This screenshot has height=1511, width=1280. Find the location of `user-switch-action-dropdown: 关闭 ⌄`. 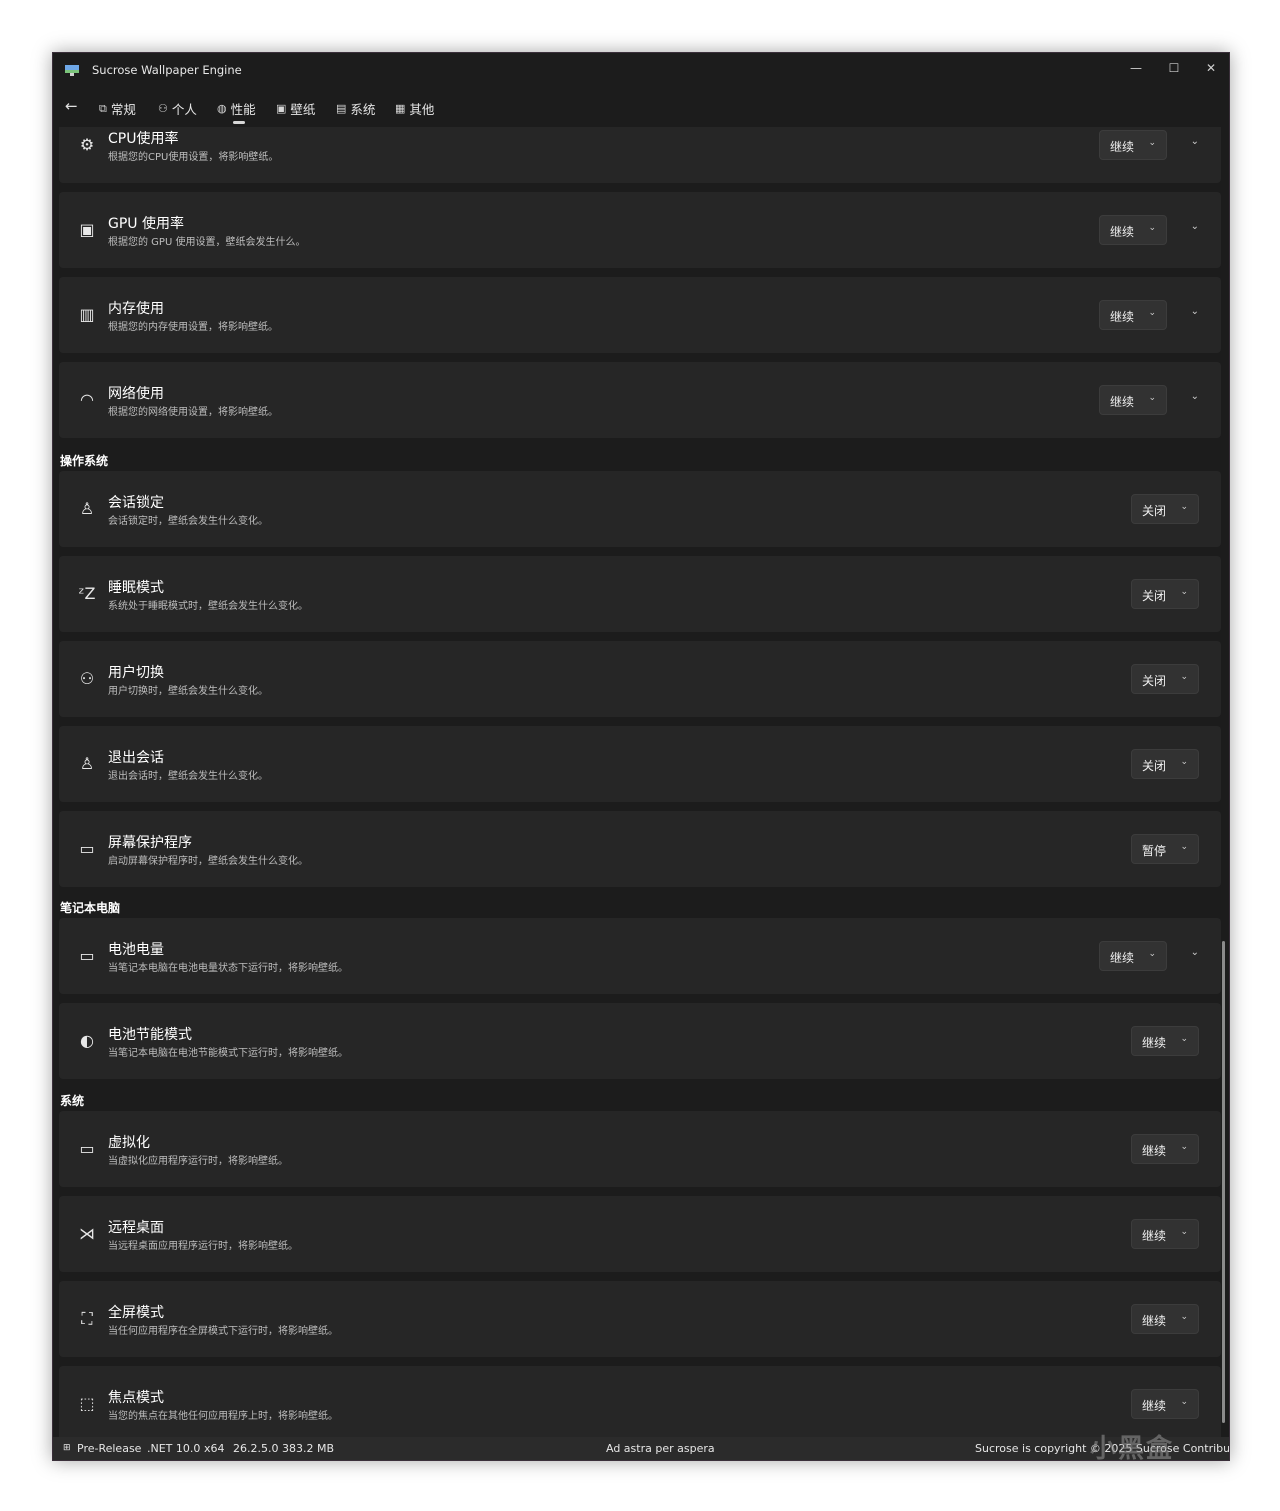

user-switch-action-dropdown: 关闭 ⌄ is located at coordinates (1165, 679).